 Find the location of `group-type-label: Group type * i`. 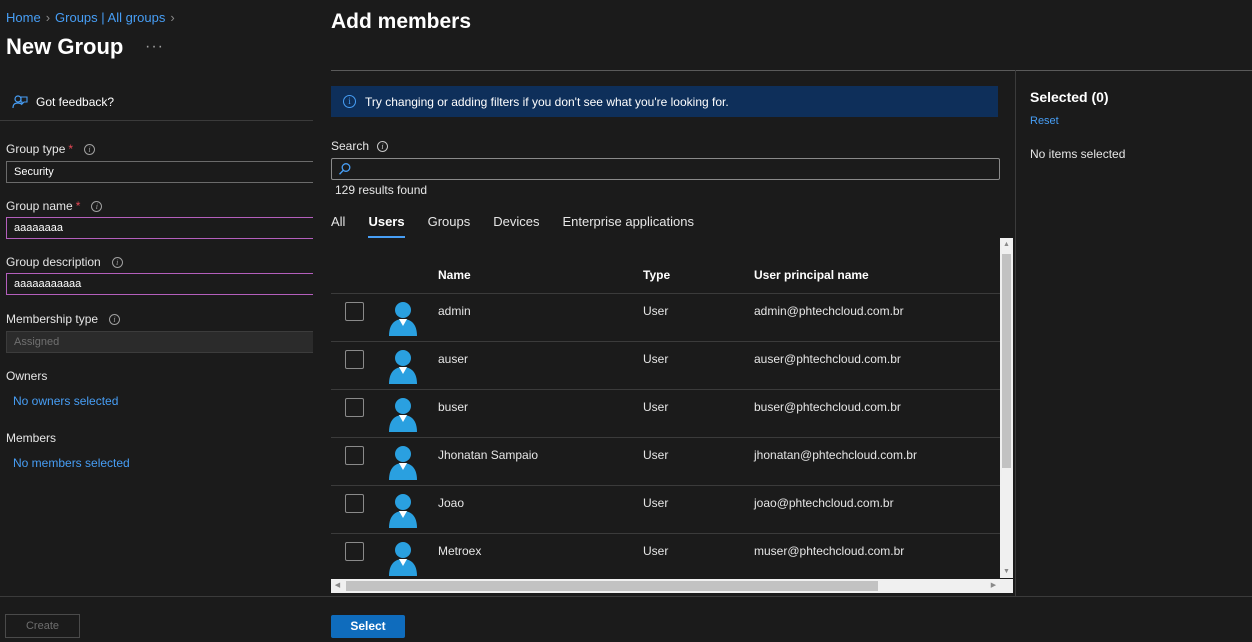

group-type-label: Group type * i is located at coordinates (51, 149).